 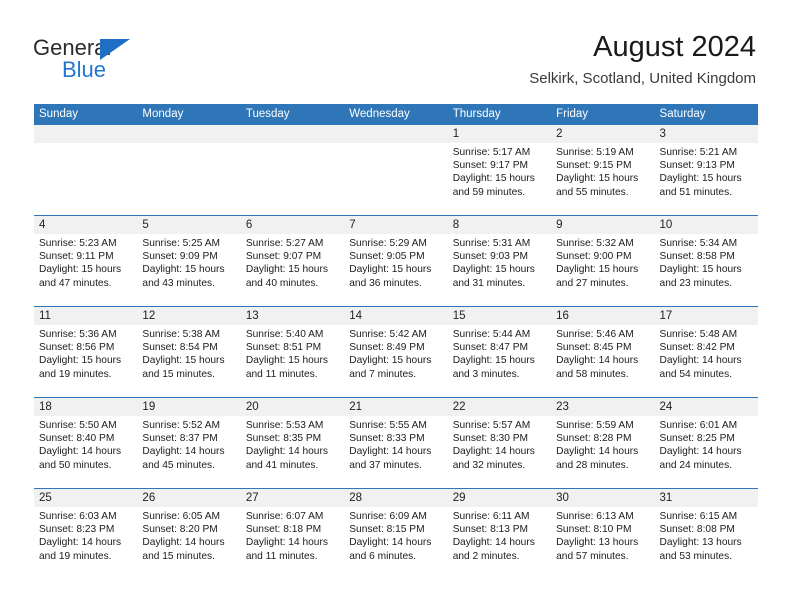 I want to click on sunset-text: Sunset: 8:37 PM, so click(x=180, y=439).